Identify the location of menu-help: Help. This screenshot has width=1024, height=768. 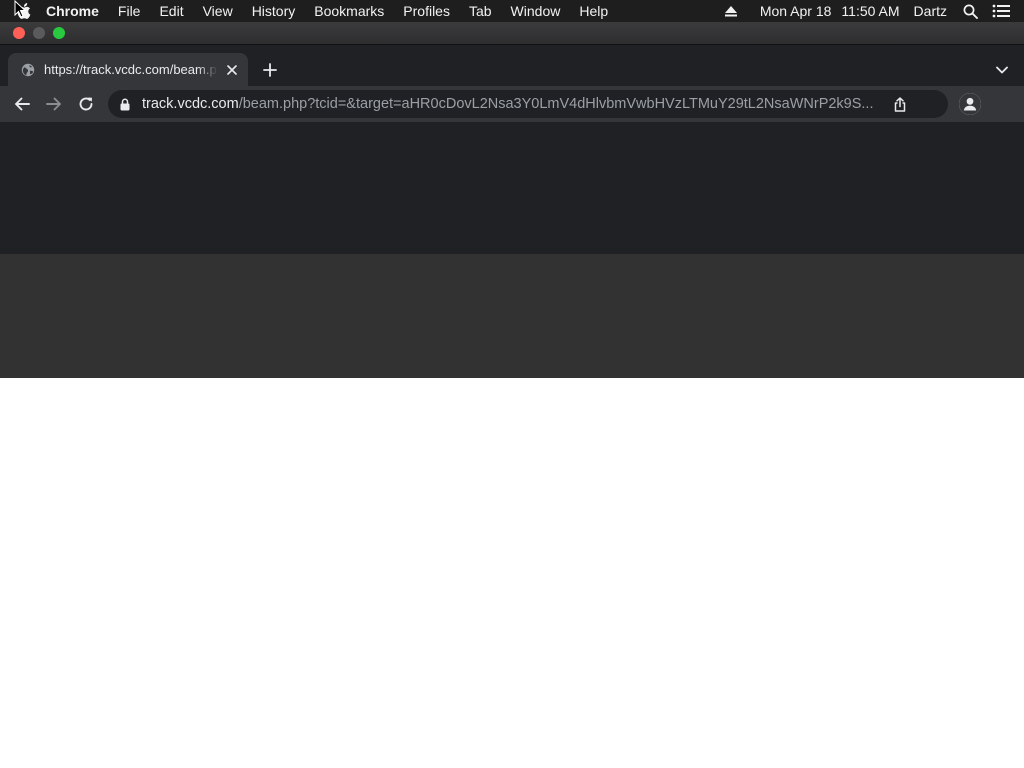
(593, 11).